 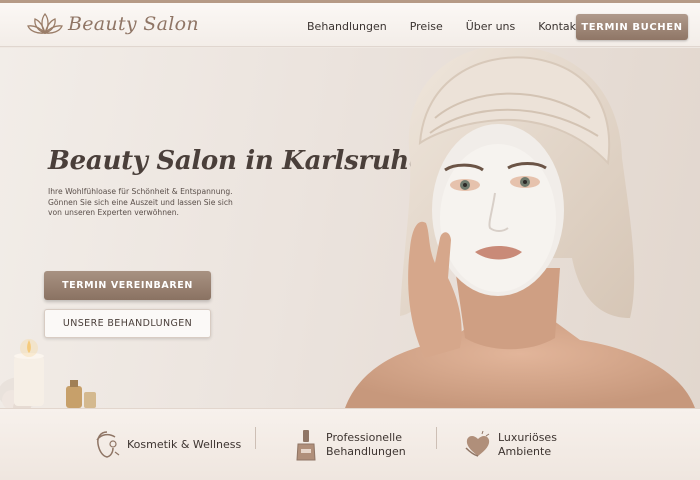 What do you see at coordinates (113, 212) in the screenshot?
I see `hero-text-line: von unseren Experten verwöhnen.` at bounding box center [113, 212].